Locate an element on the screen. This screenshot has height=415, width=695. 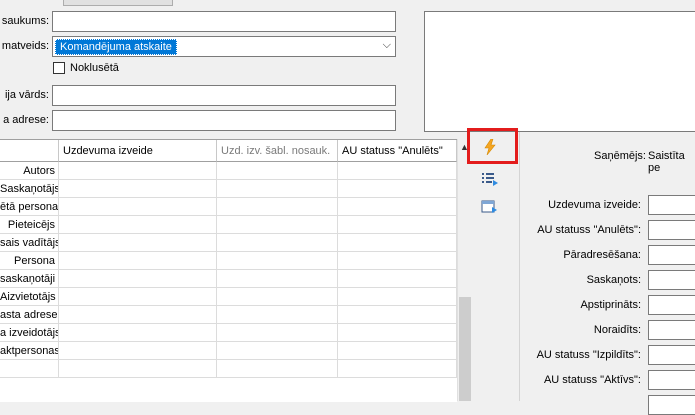
table-row: Persona is located at coordinates (228, 261).